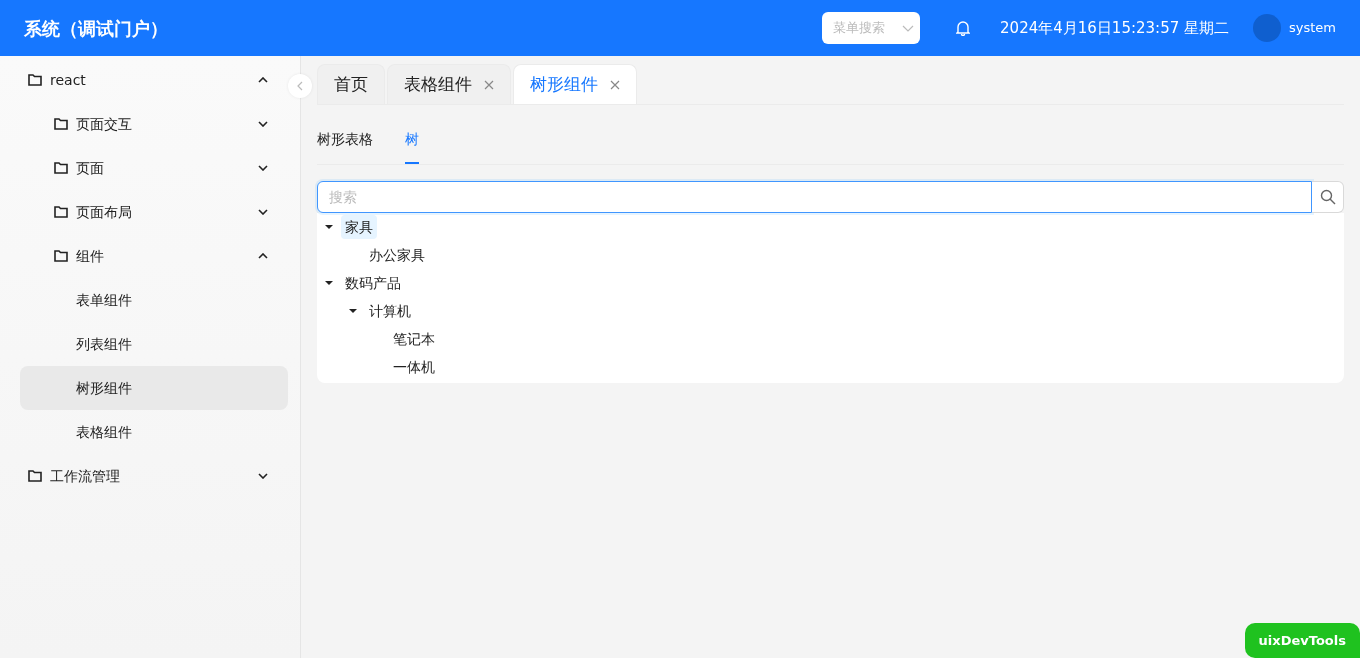  Describe the element at coordinates (449, 84) in the screenshot. I see `page-tab: 表格组件` at that location.